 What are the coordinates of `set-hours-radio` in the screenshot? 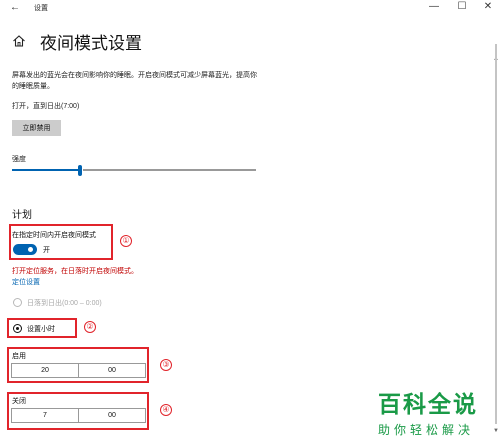 It's located at (17, 328).